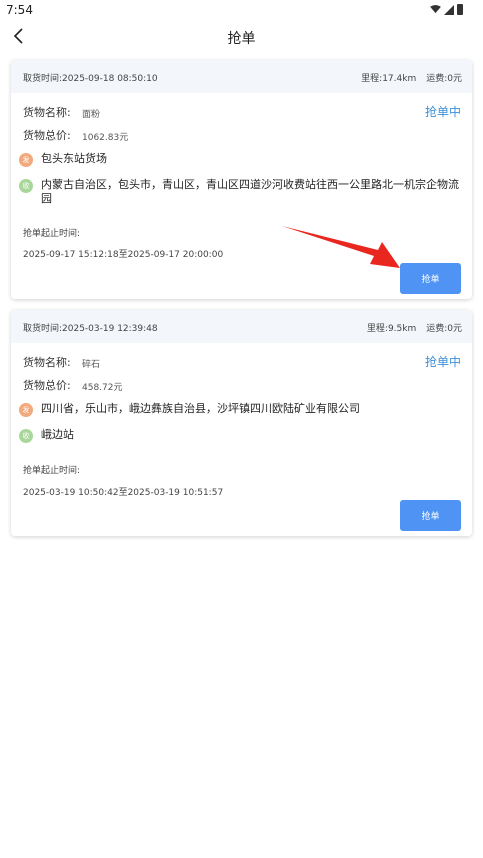 The image size is (483, 858). What do you see at coordinates (460, 9) in the screenshot?
I see `battery-icon` at bounding box center [460, 9].